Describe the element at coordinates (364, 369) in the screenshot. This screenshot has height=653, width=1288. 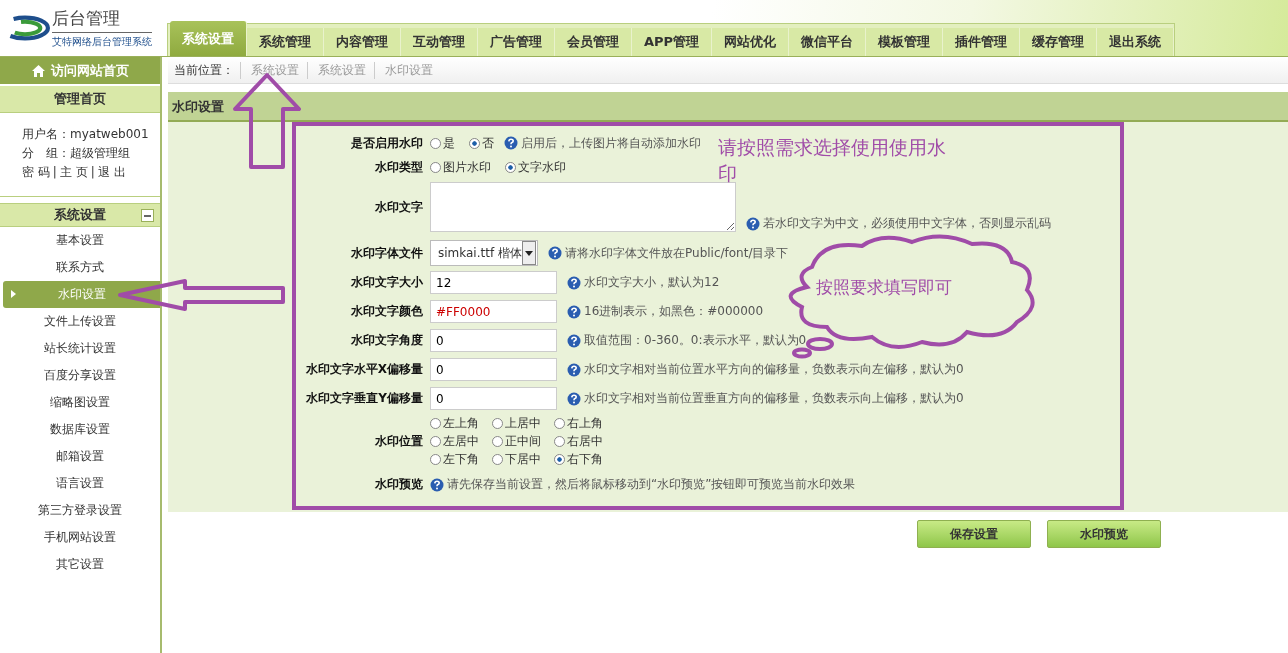
I see `field-label: 水印文字水平X偏移量` at that location.